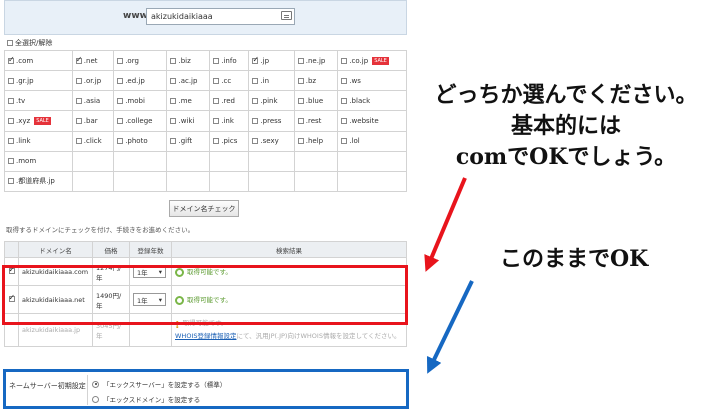 The height and width of the screenshot is (410, 728). Describe the element at coordinates (226, 80) in the screenshot. I see `tld-label: .cc` at that location.